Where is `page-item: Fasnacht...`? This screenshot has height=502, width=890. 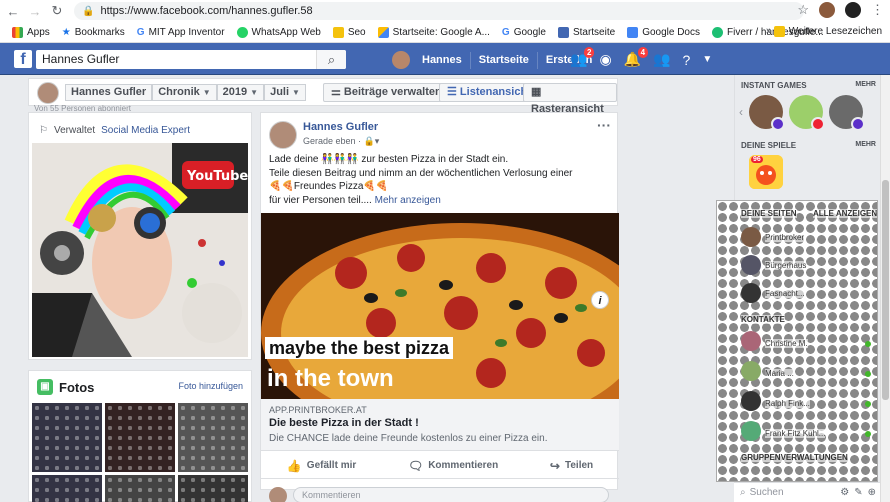 page-item: Fasnacht... is located at coordinates (785, 293).